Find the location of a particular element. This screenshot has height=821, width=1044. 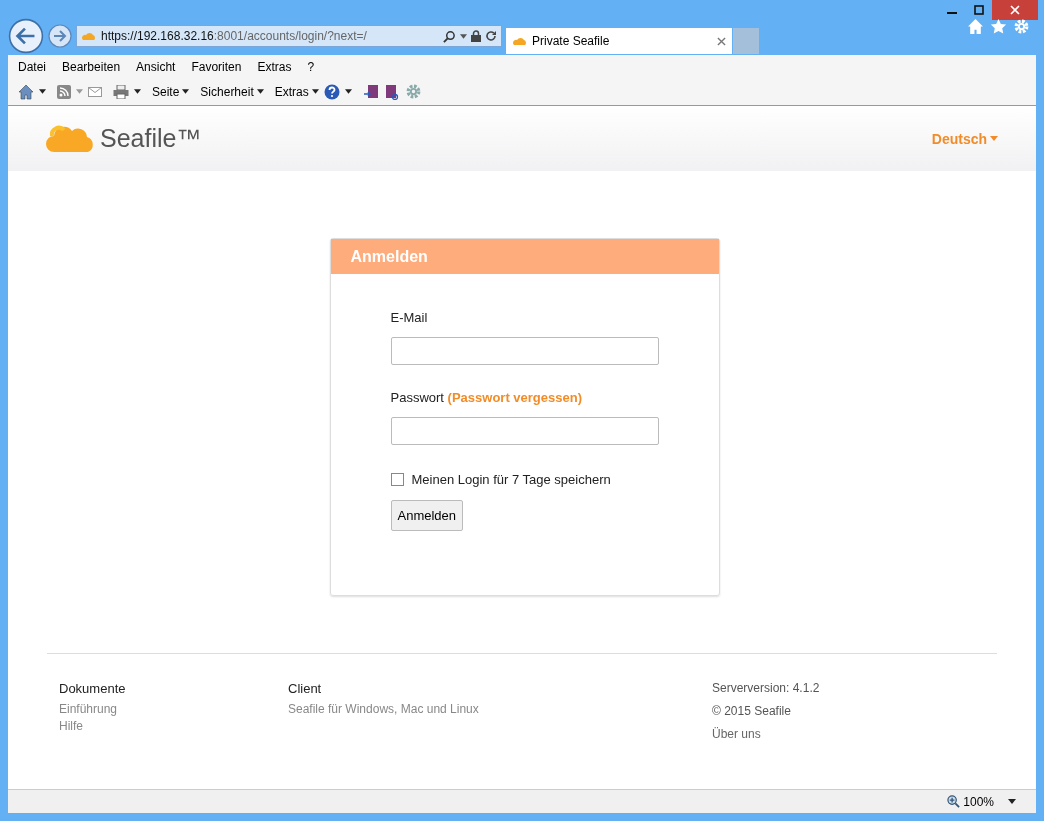

toolbar-menu: Seite is located at coordinates (171, 91).